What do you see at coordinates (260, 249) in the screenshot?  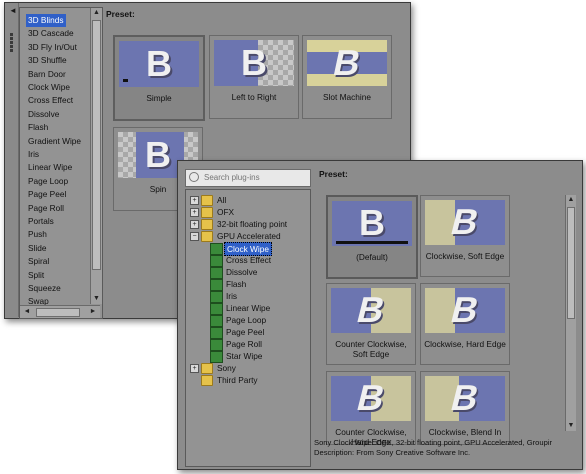 I see `tree-node: Clock Wipe` at bounding box center [260, 249].